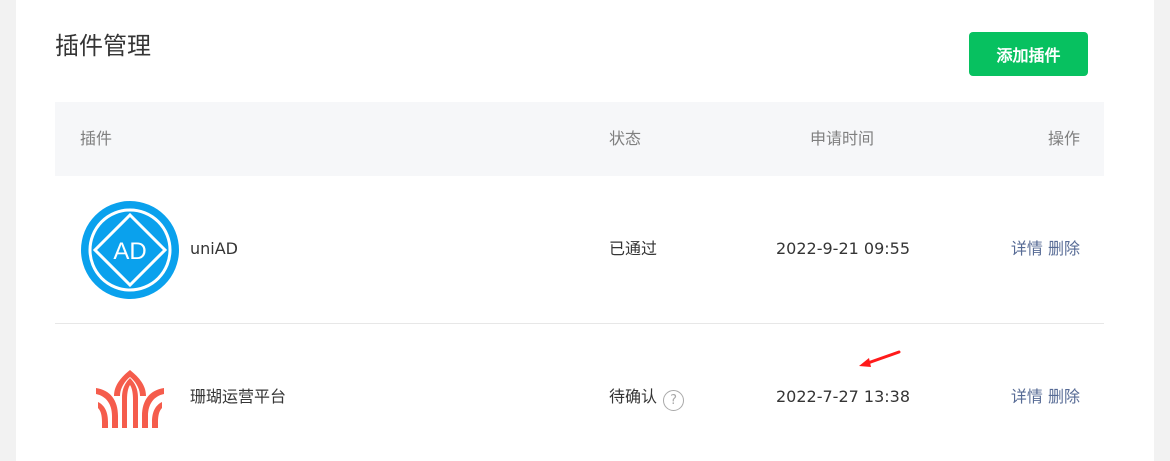  I want to click on plugin-name: 珊瑚运营平台, so click(238, 396).